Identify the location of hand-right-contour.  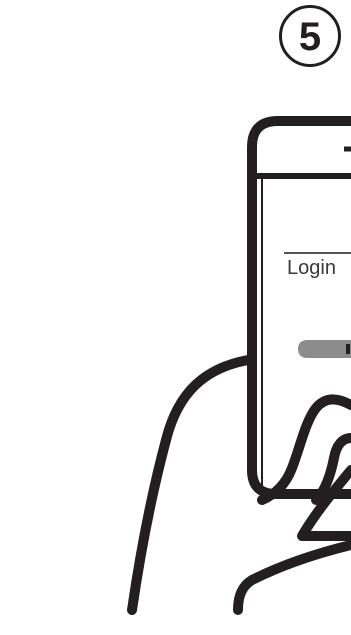
(292, 577).